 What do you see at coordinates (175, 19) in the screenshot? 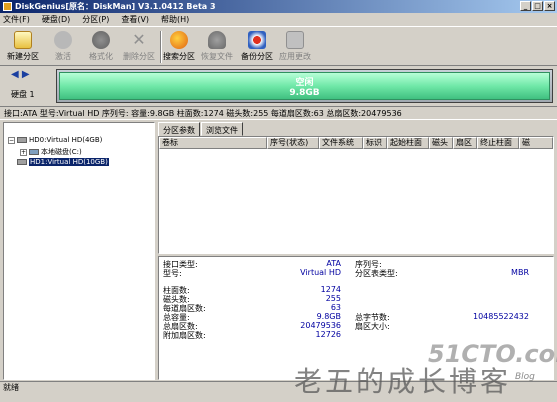
I see `menu-help: 帮助(H)` at bounding box center [175, 19].